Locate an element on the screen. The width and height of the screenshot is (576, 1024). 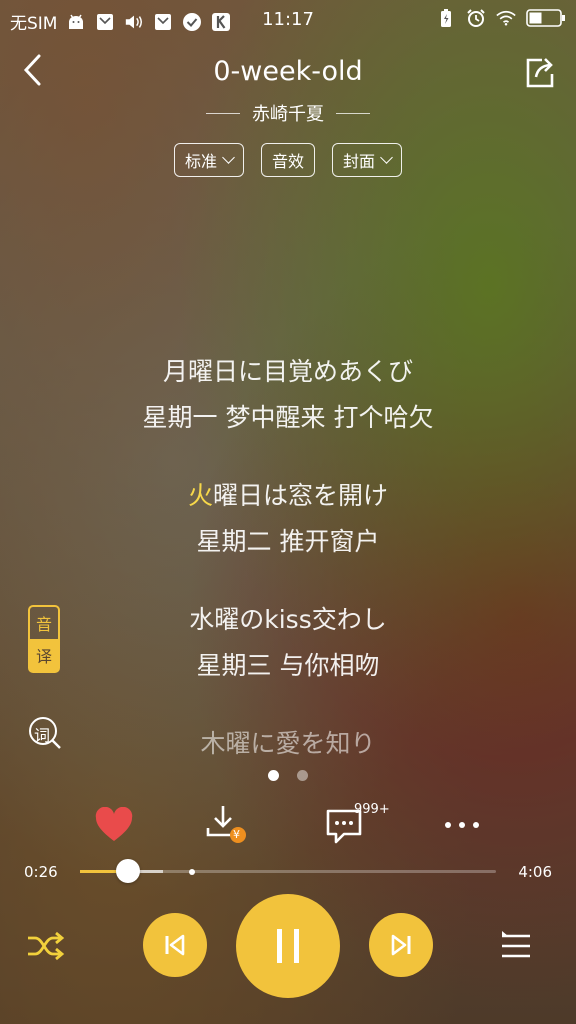
shuffle-icon is located at coordinates (46, 946).